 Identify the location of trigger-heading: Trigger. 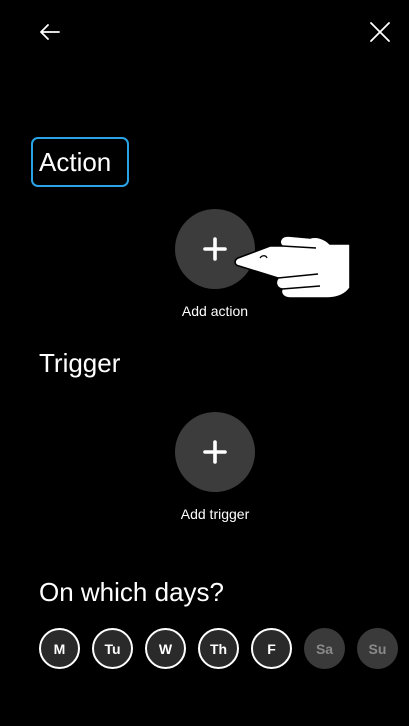
(80, 363).